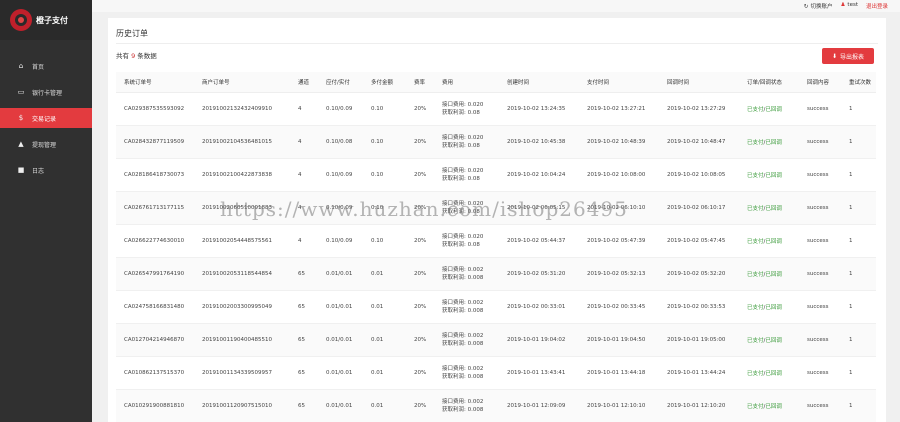 This screenshot has height=422, width=900. I want to click on card-icon: ▭, so click(21, 92).